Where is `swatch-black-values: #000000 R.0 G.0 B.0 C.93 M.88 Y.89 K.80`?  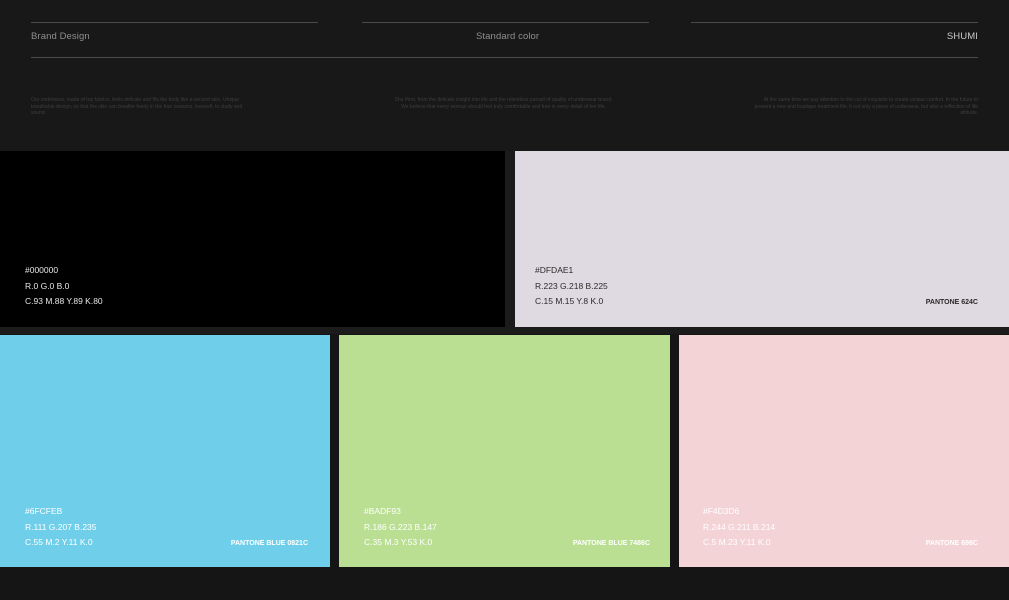 swatch-black-values: #000000 R.0 G.0 B.0 C.93 M.88 Y.89 K.80 is located at coordinates (64, 286).